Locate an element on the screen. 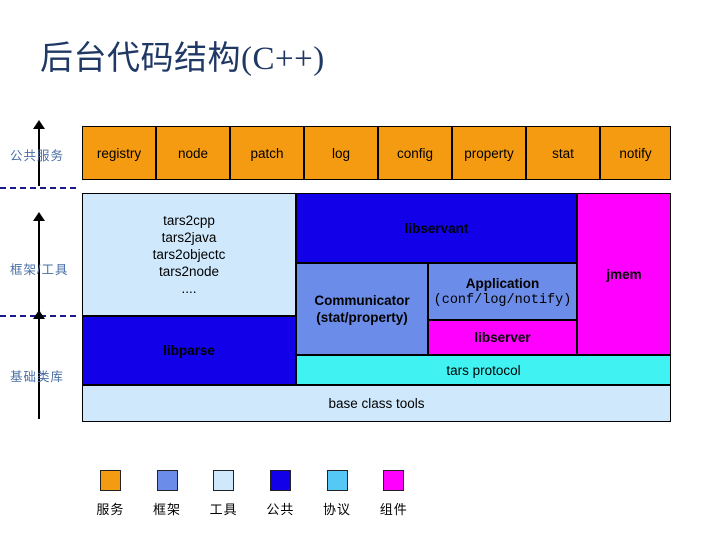  legend-label: 服务 is located at coordinates (110, 509).